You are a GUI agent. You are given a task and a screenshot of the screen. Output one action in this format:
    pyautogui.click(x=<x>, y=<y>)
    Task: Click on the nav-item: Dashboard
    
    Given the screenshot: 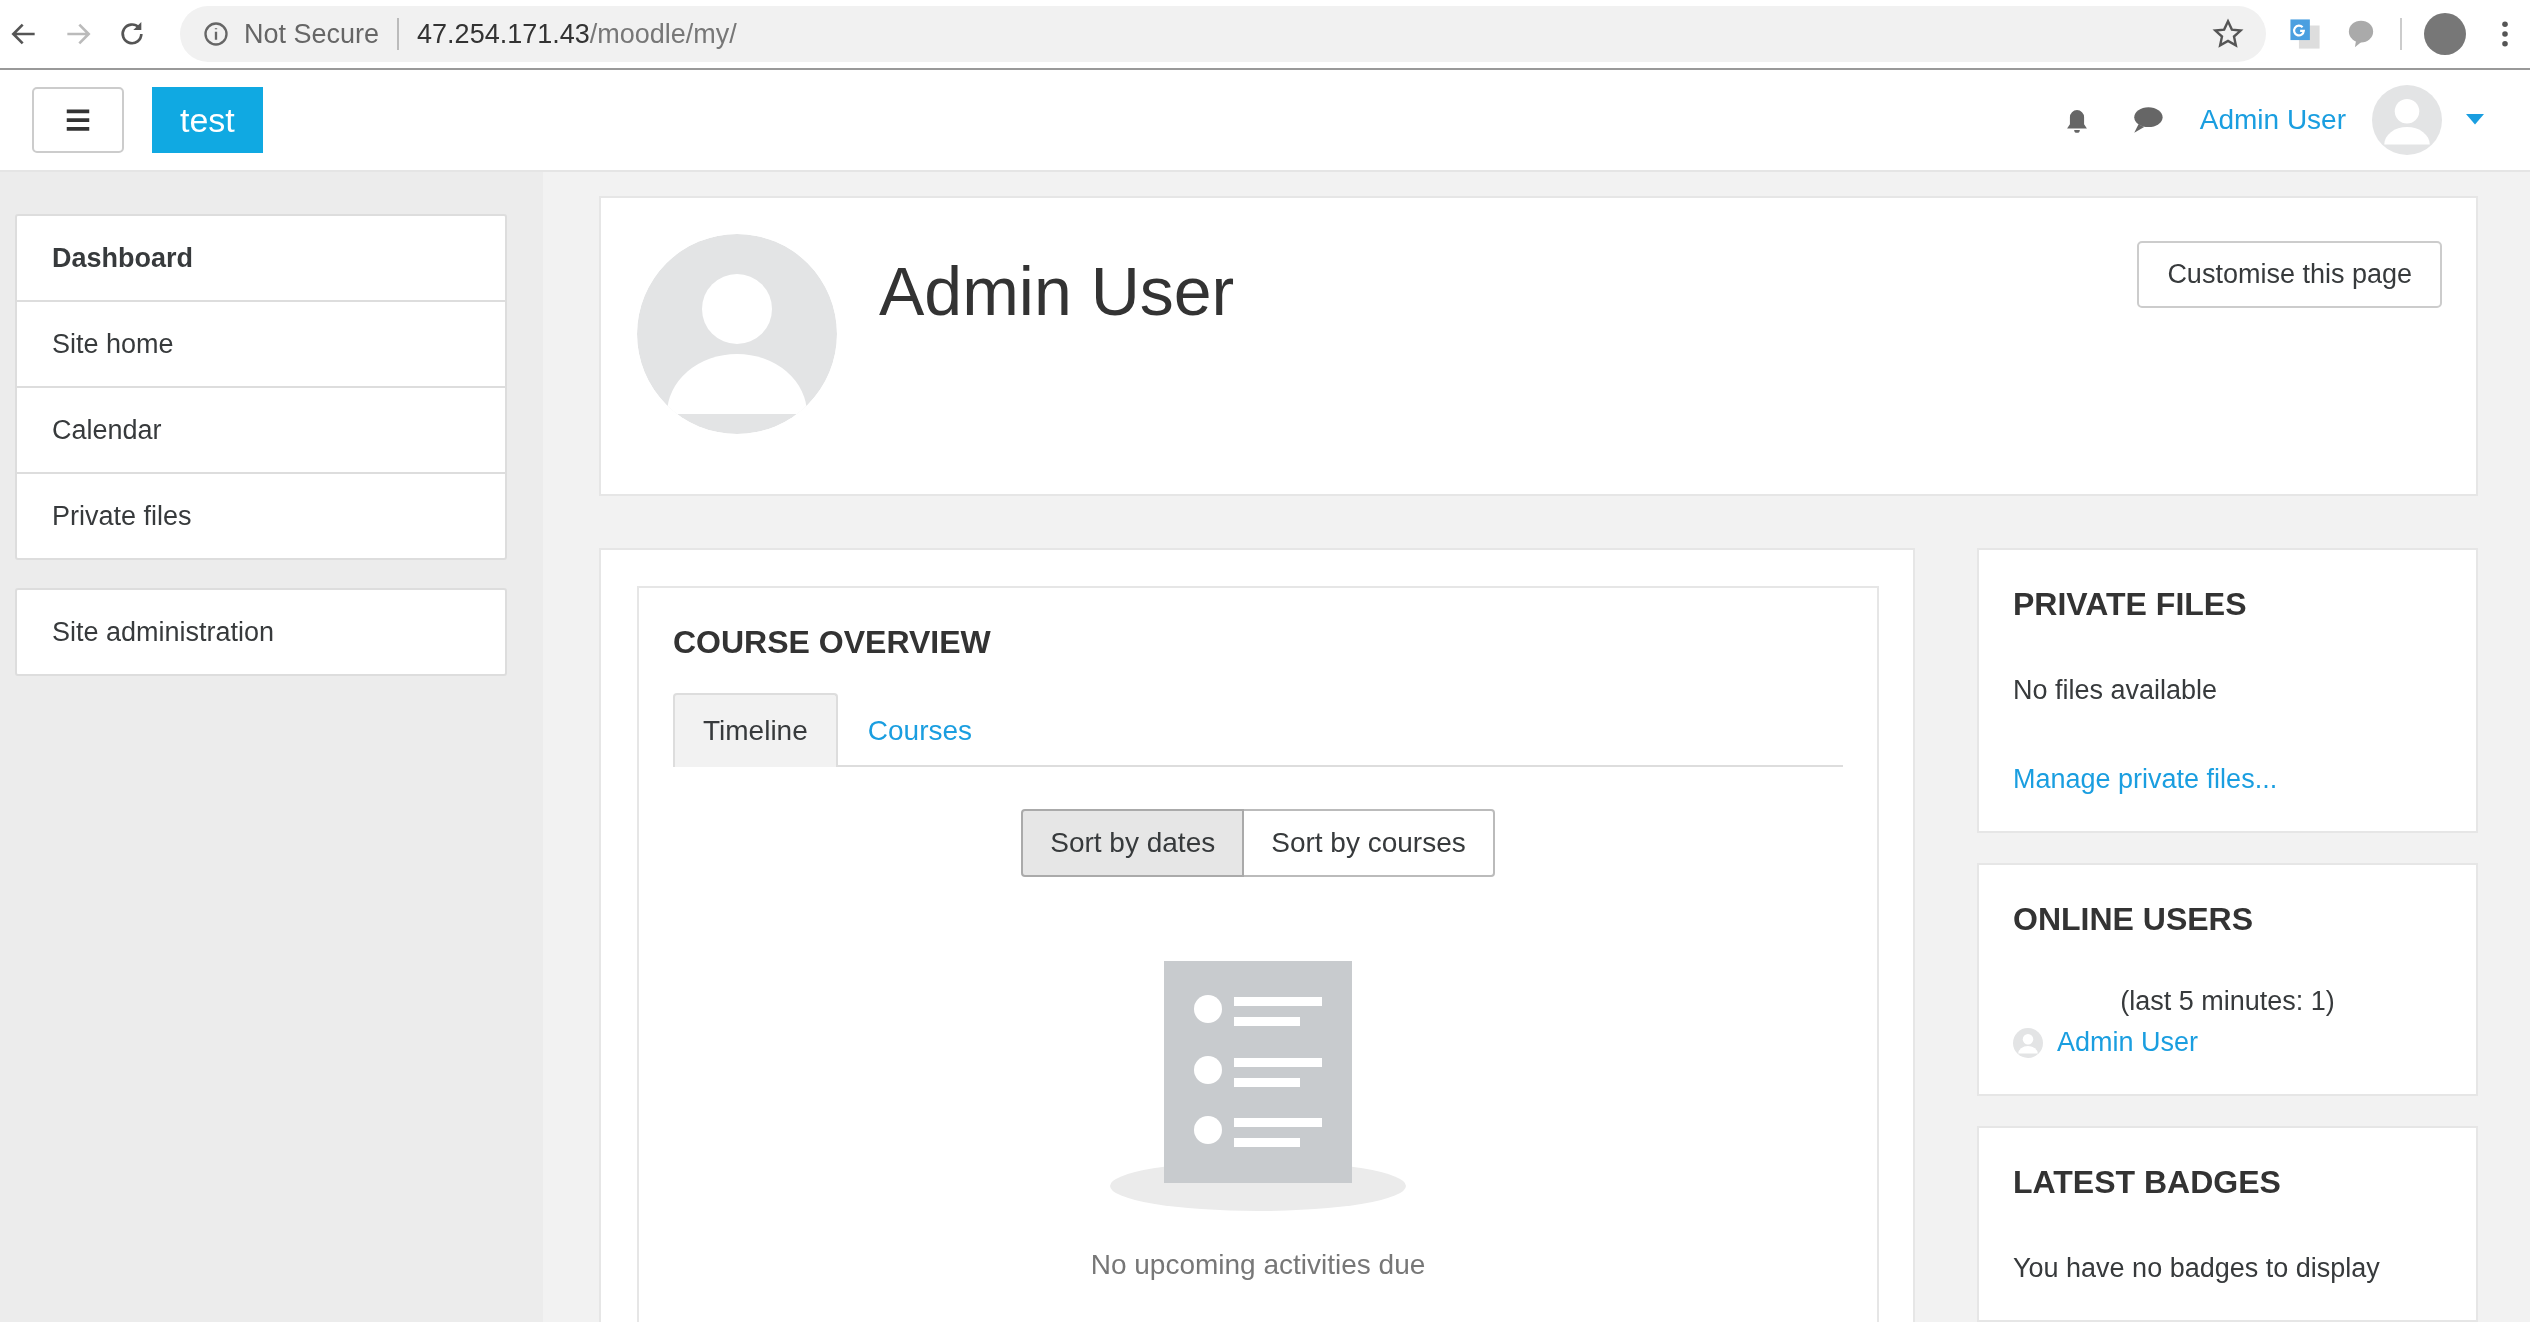 What is the action you would take?
    pyautogui.click(x=261, y=258)
    